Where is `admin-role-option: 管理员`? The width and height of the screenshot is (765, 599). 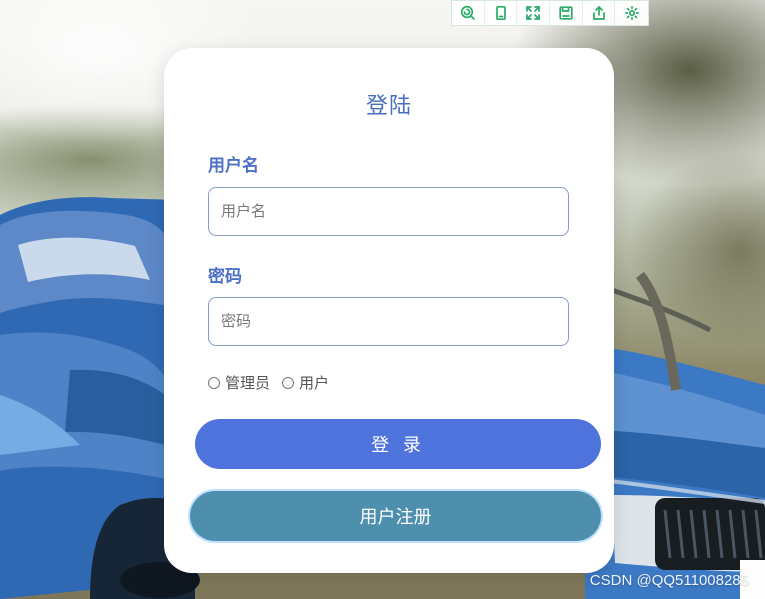 admin-role-option: 管理员 is located at coordinates (239, 382).